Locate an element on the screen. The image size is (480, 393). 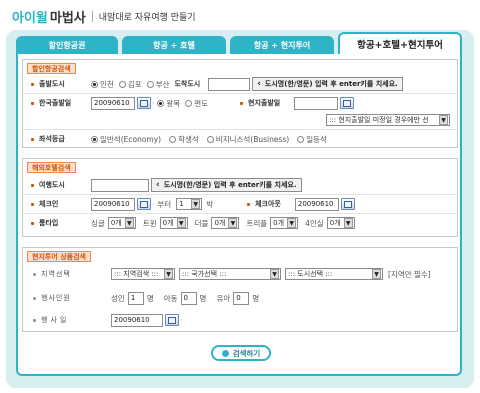
room-twin-select: 0개 ▼ is located at coordinates (173, 223).